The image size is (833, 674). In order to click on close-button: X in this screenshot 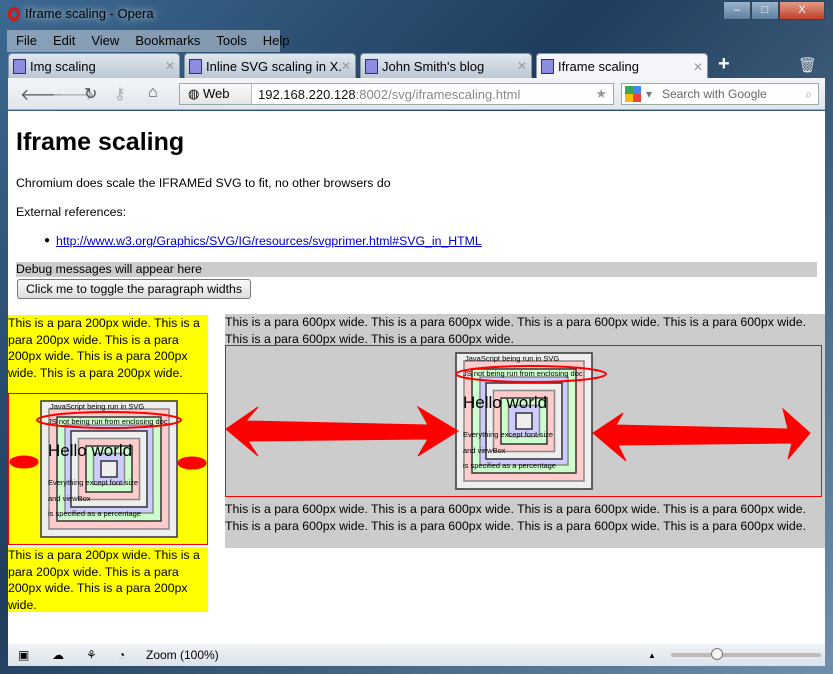, I will do `click(802, 10)`.